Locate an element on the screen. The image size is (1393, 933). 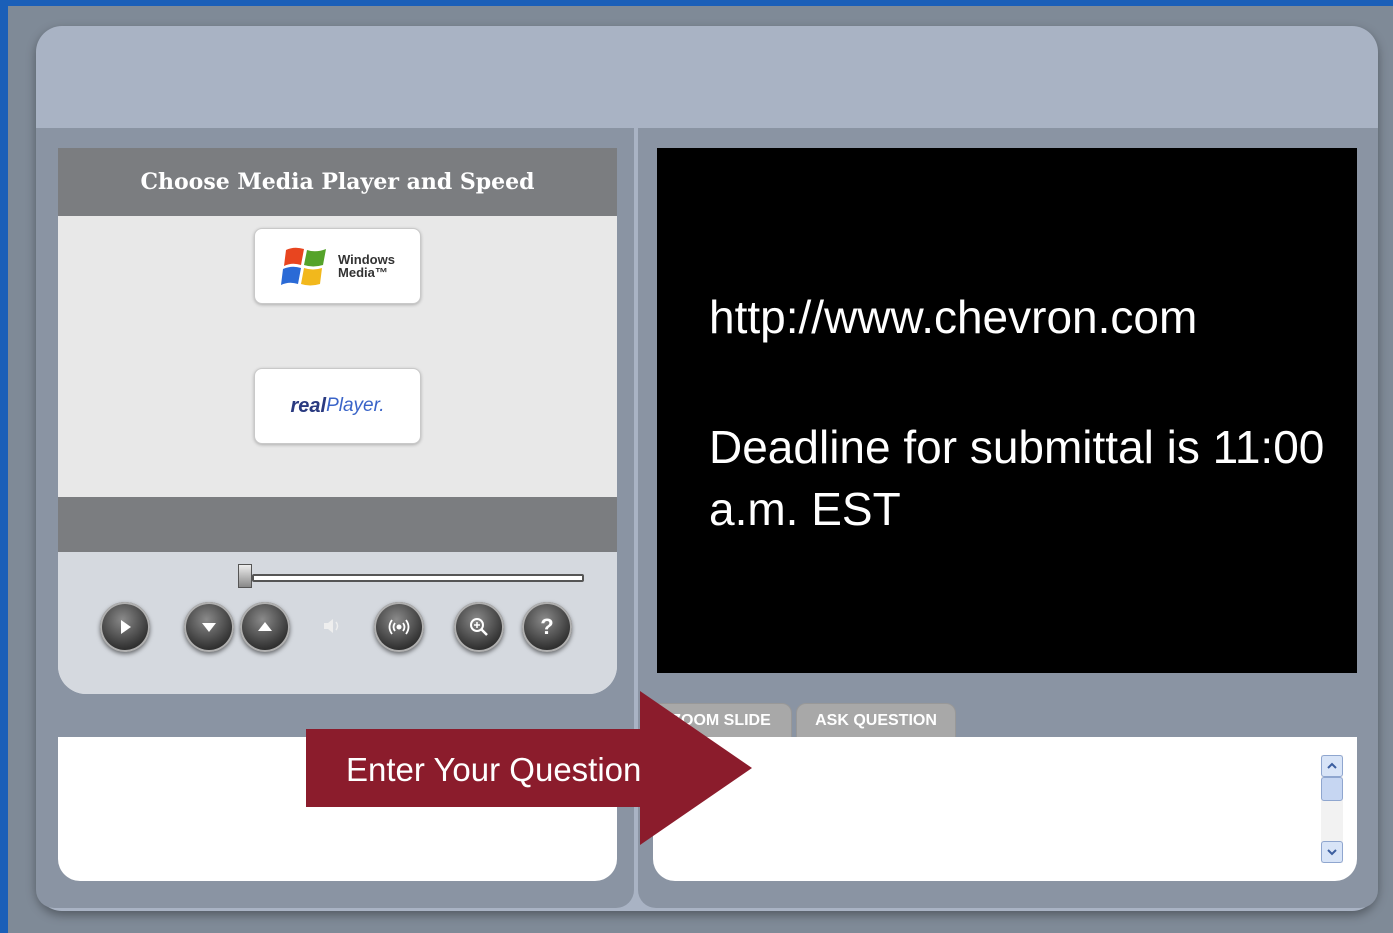
play-button is located at coordinates (125, 627).